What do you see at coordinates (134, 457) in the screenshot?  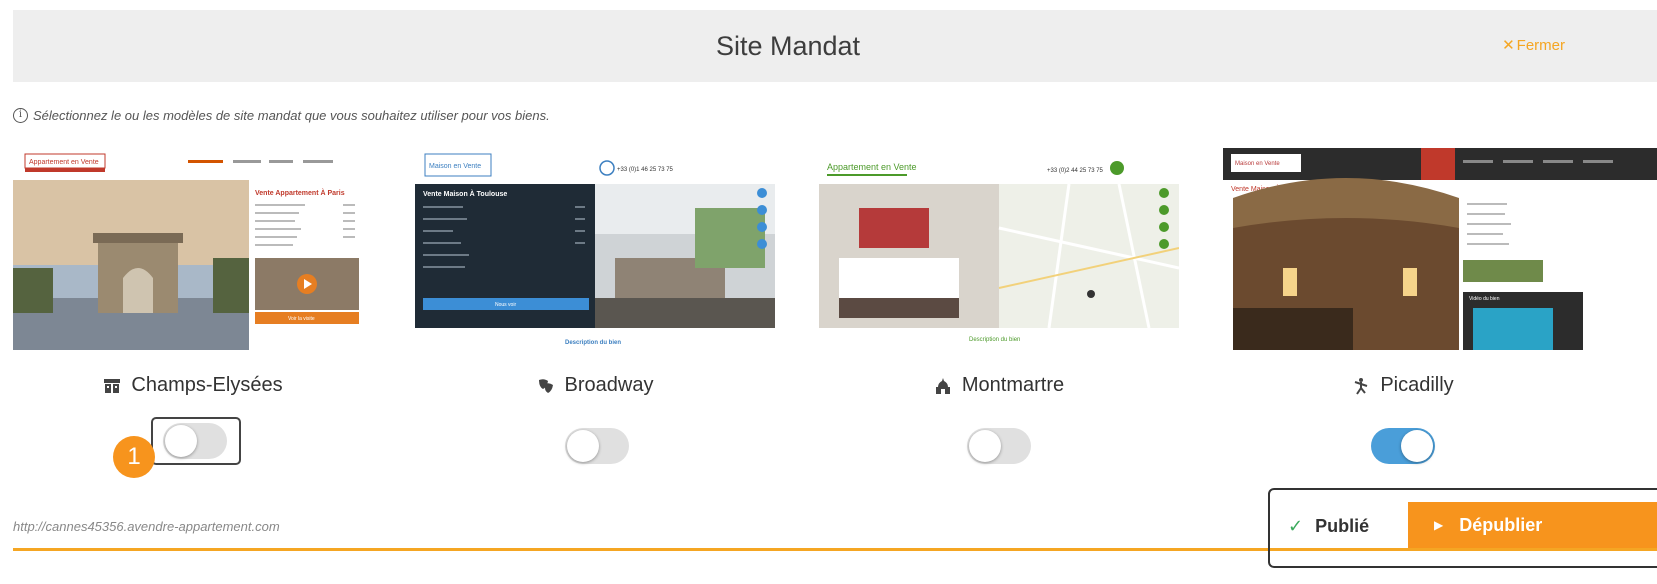 I see `annotation-badge: 1` at bounding box center [134, 457].